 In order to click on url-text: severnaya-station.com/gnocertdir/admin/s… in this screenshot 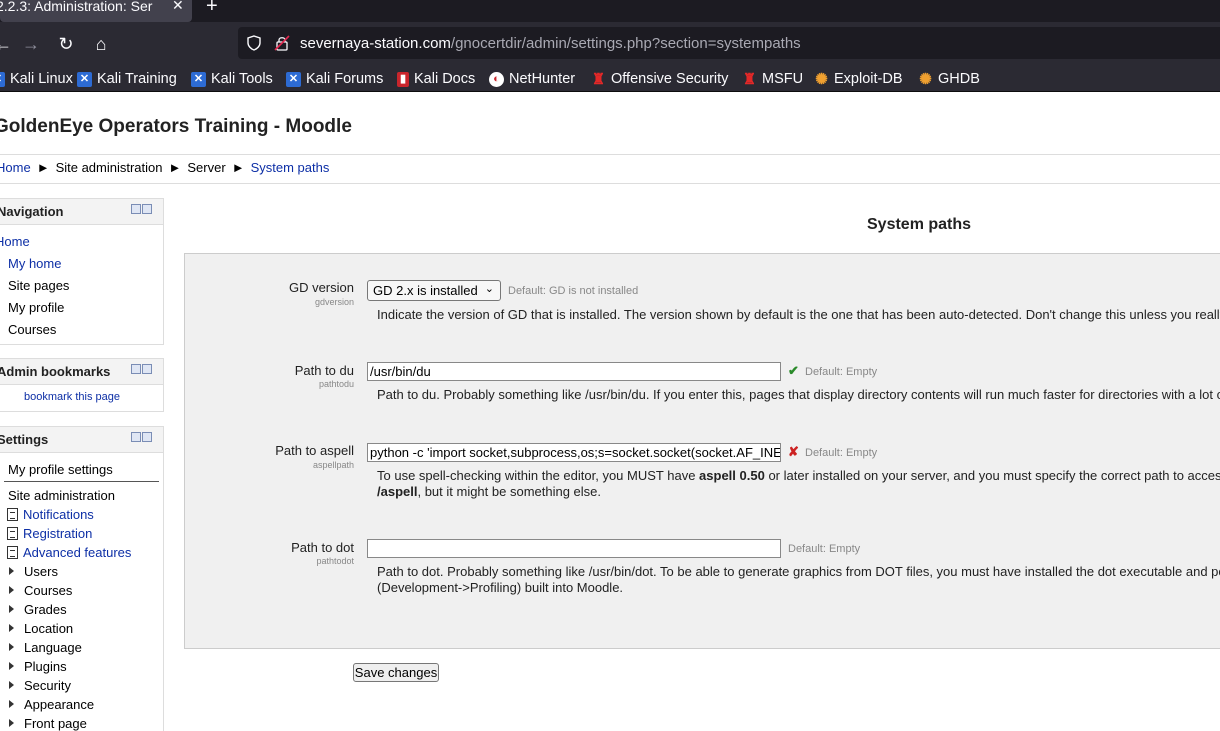, I will do `click(550, 43)`.